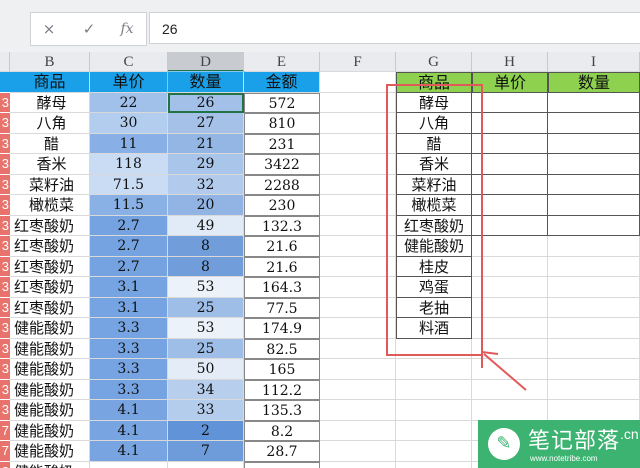  What do you see at coordinates (282, 464) in the screenshot?
I see `amount-cell` at bounding box center [282, 464].